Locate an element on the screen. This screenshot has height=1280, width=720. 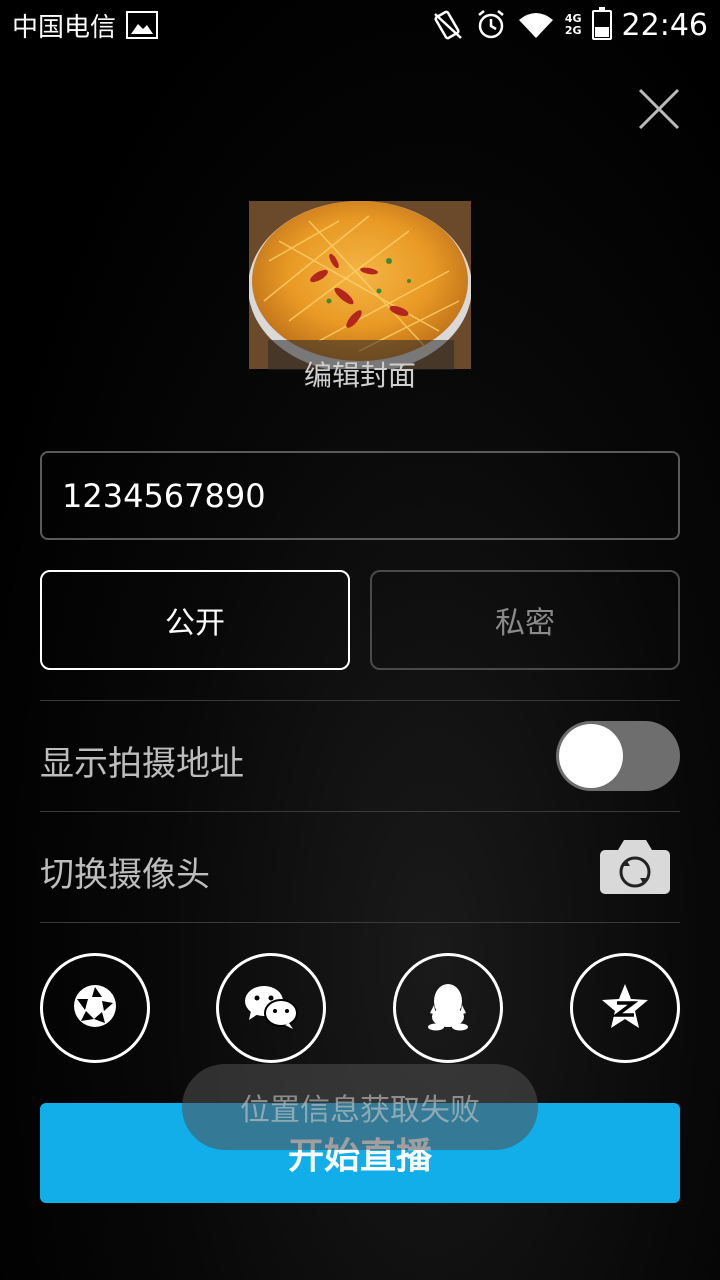
share-qq-button is located at coordinates (448, 1008).